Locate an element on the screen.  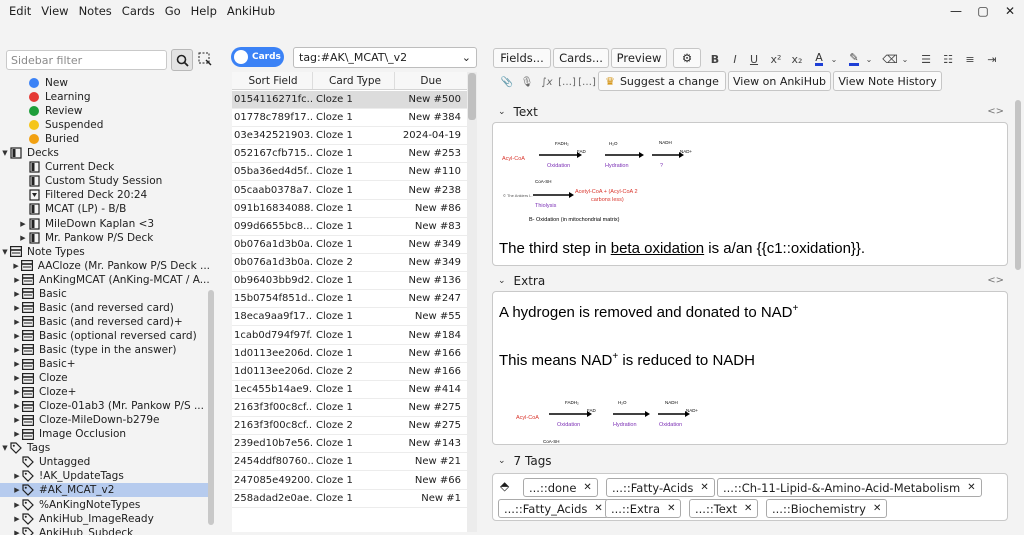
table-row: 0b96403bb9d2... Cloze 1 New #136 is located at coordinates (350, 281).